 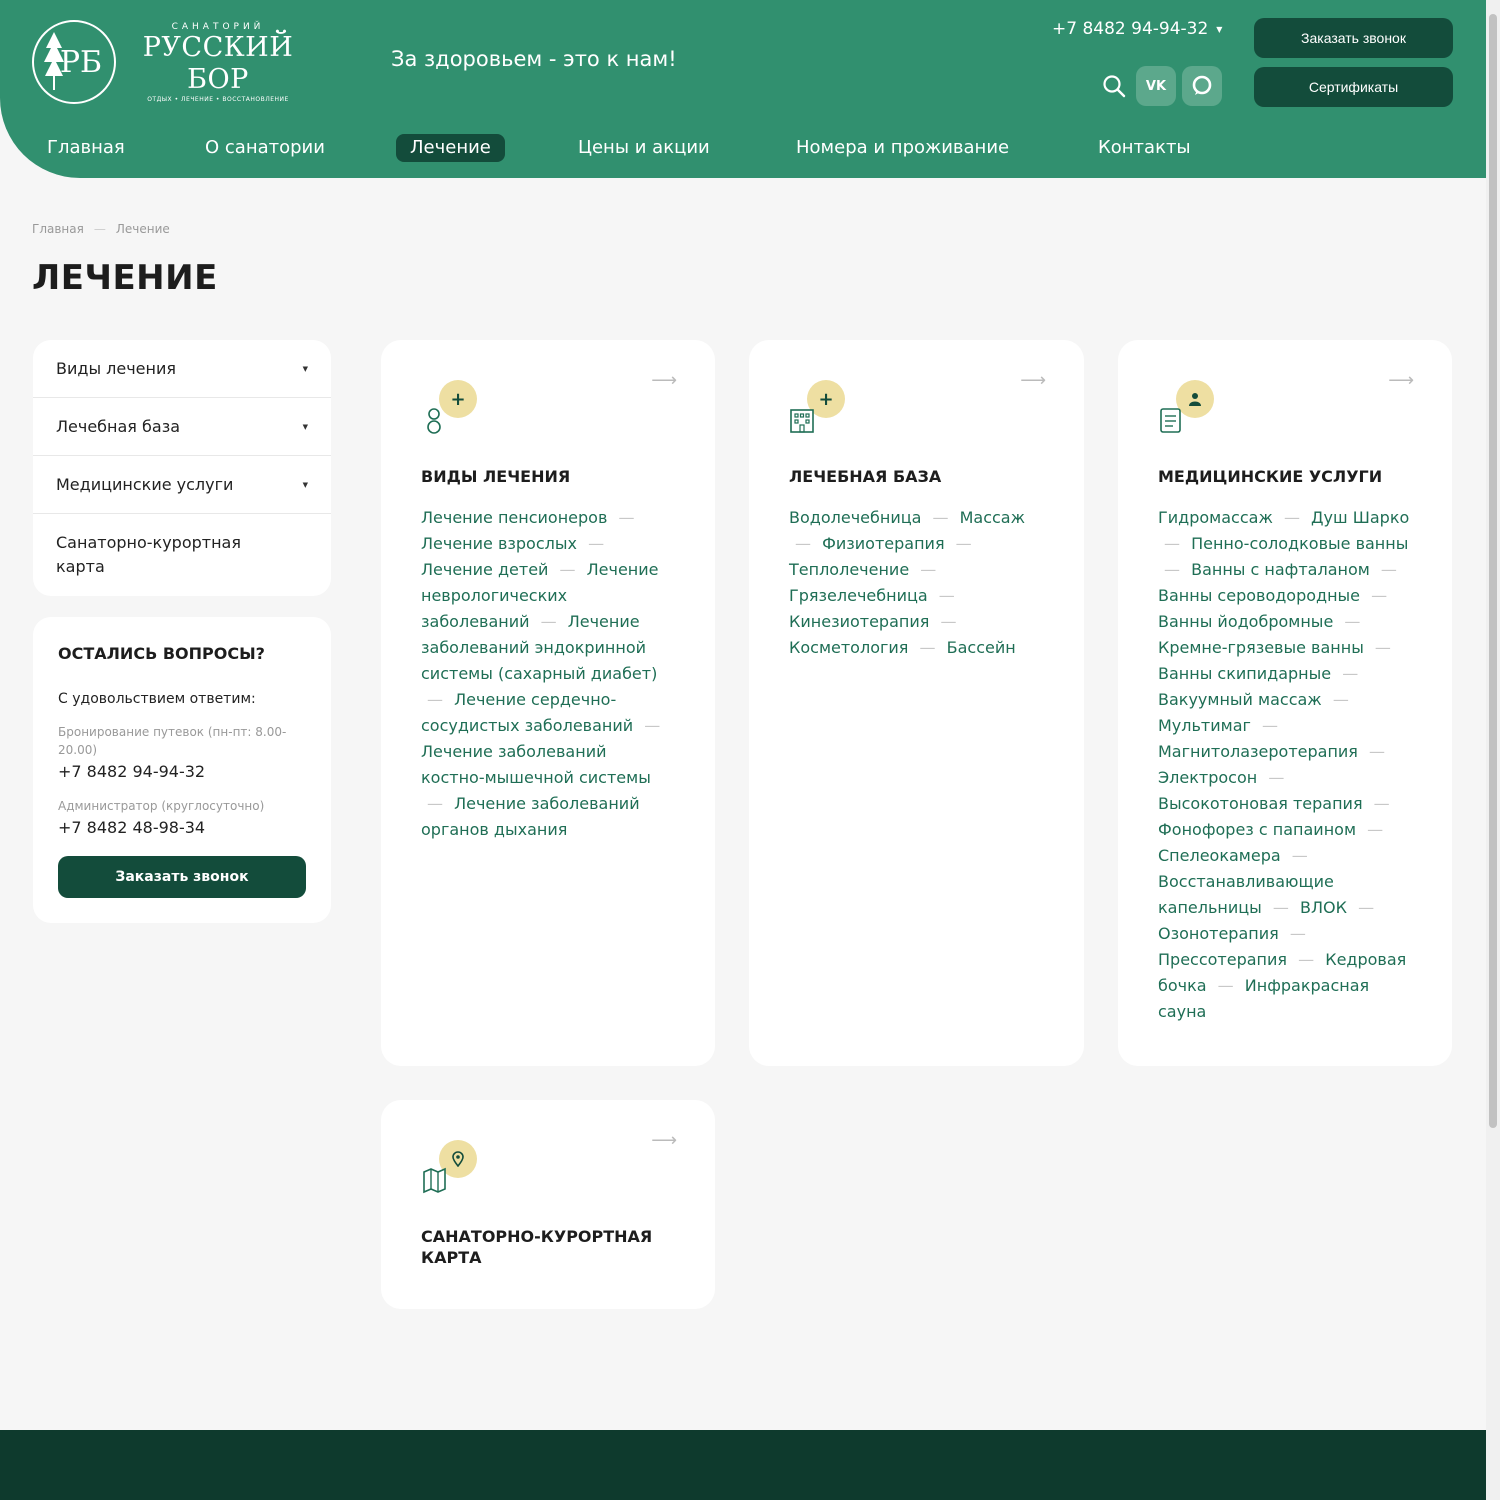 What do you see at coordinates (859, 621) in the screenshot?
I see `card-link: Кинезиотерапия` at bounding box center [859, 621].